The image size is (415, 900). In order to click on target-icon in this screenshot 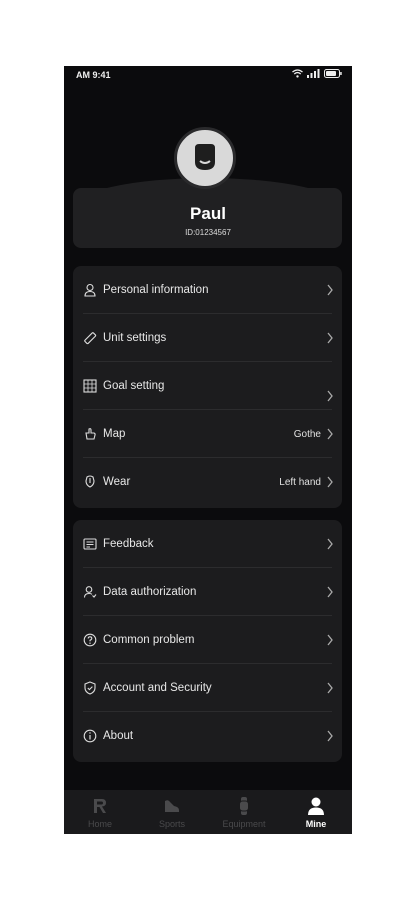, I will do `click(90, 386)`.